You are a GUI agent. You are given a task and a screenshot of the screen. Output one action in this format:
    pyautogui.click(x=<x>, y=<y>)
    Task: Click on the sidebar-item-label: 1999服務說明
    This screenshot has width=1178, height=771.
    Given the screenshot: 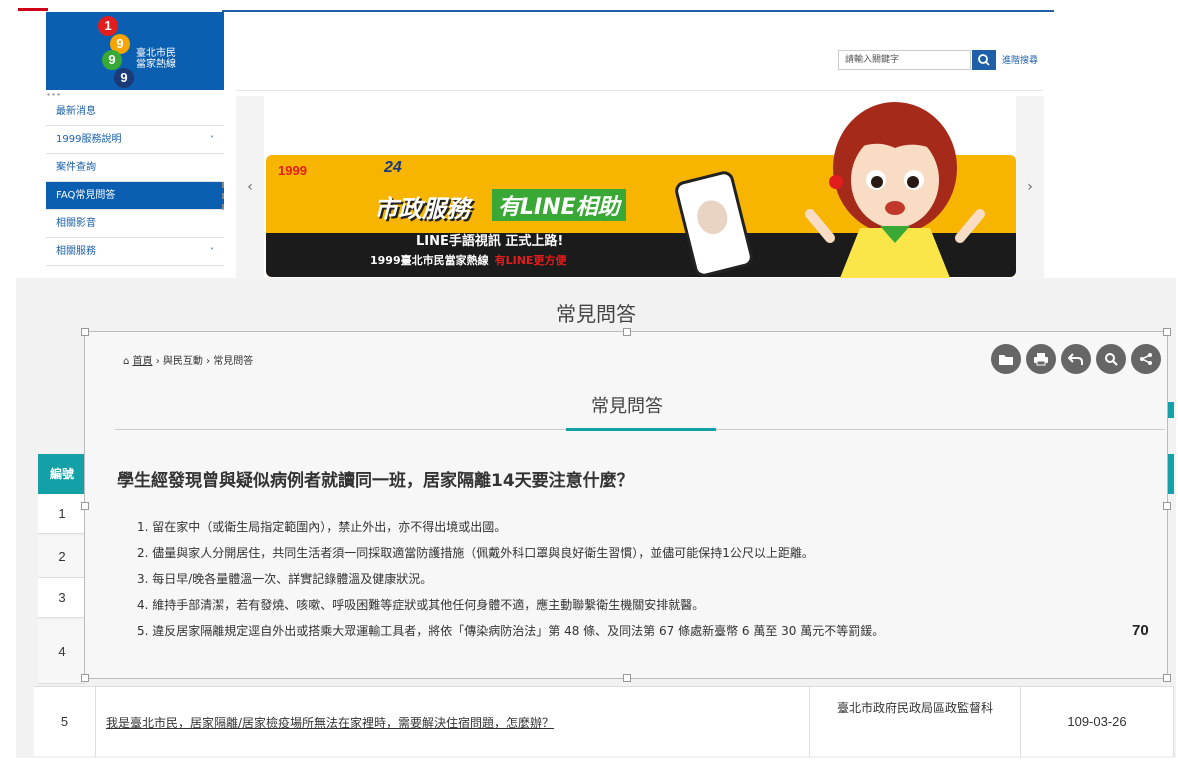 What is the action you would take?
    pyautogui.click(x=89, y=139)
    